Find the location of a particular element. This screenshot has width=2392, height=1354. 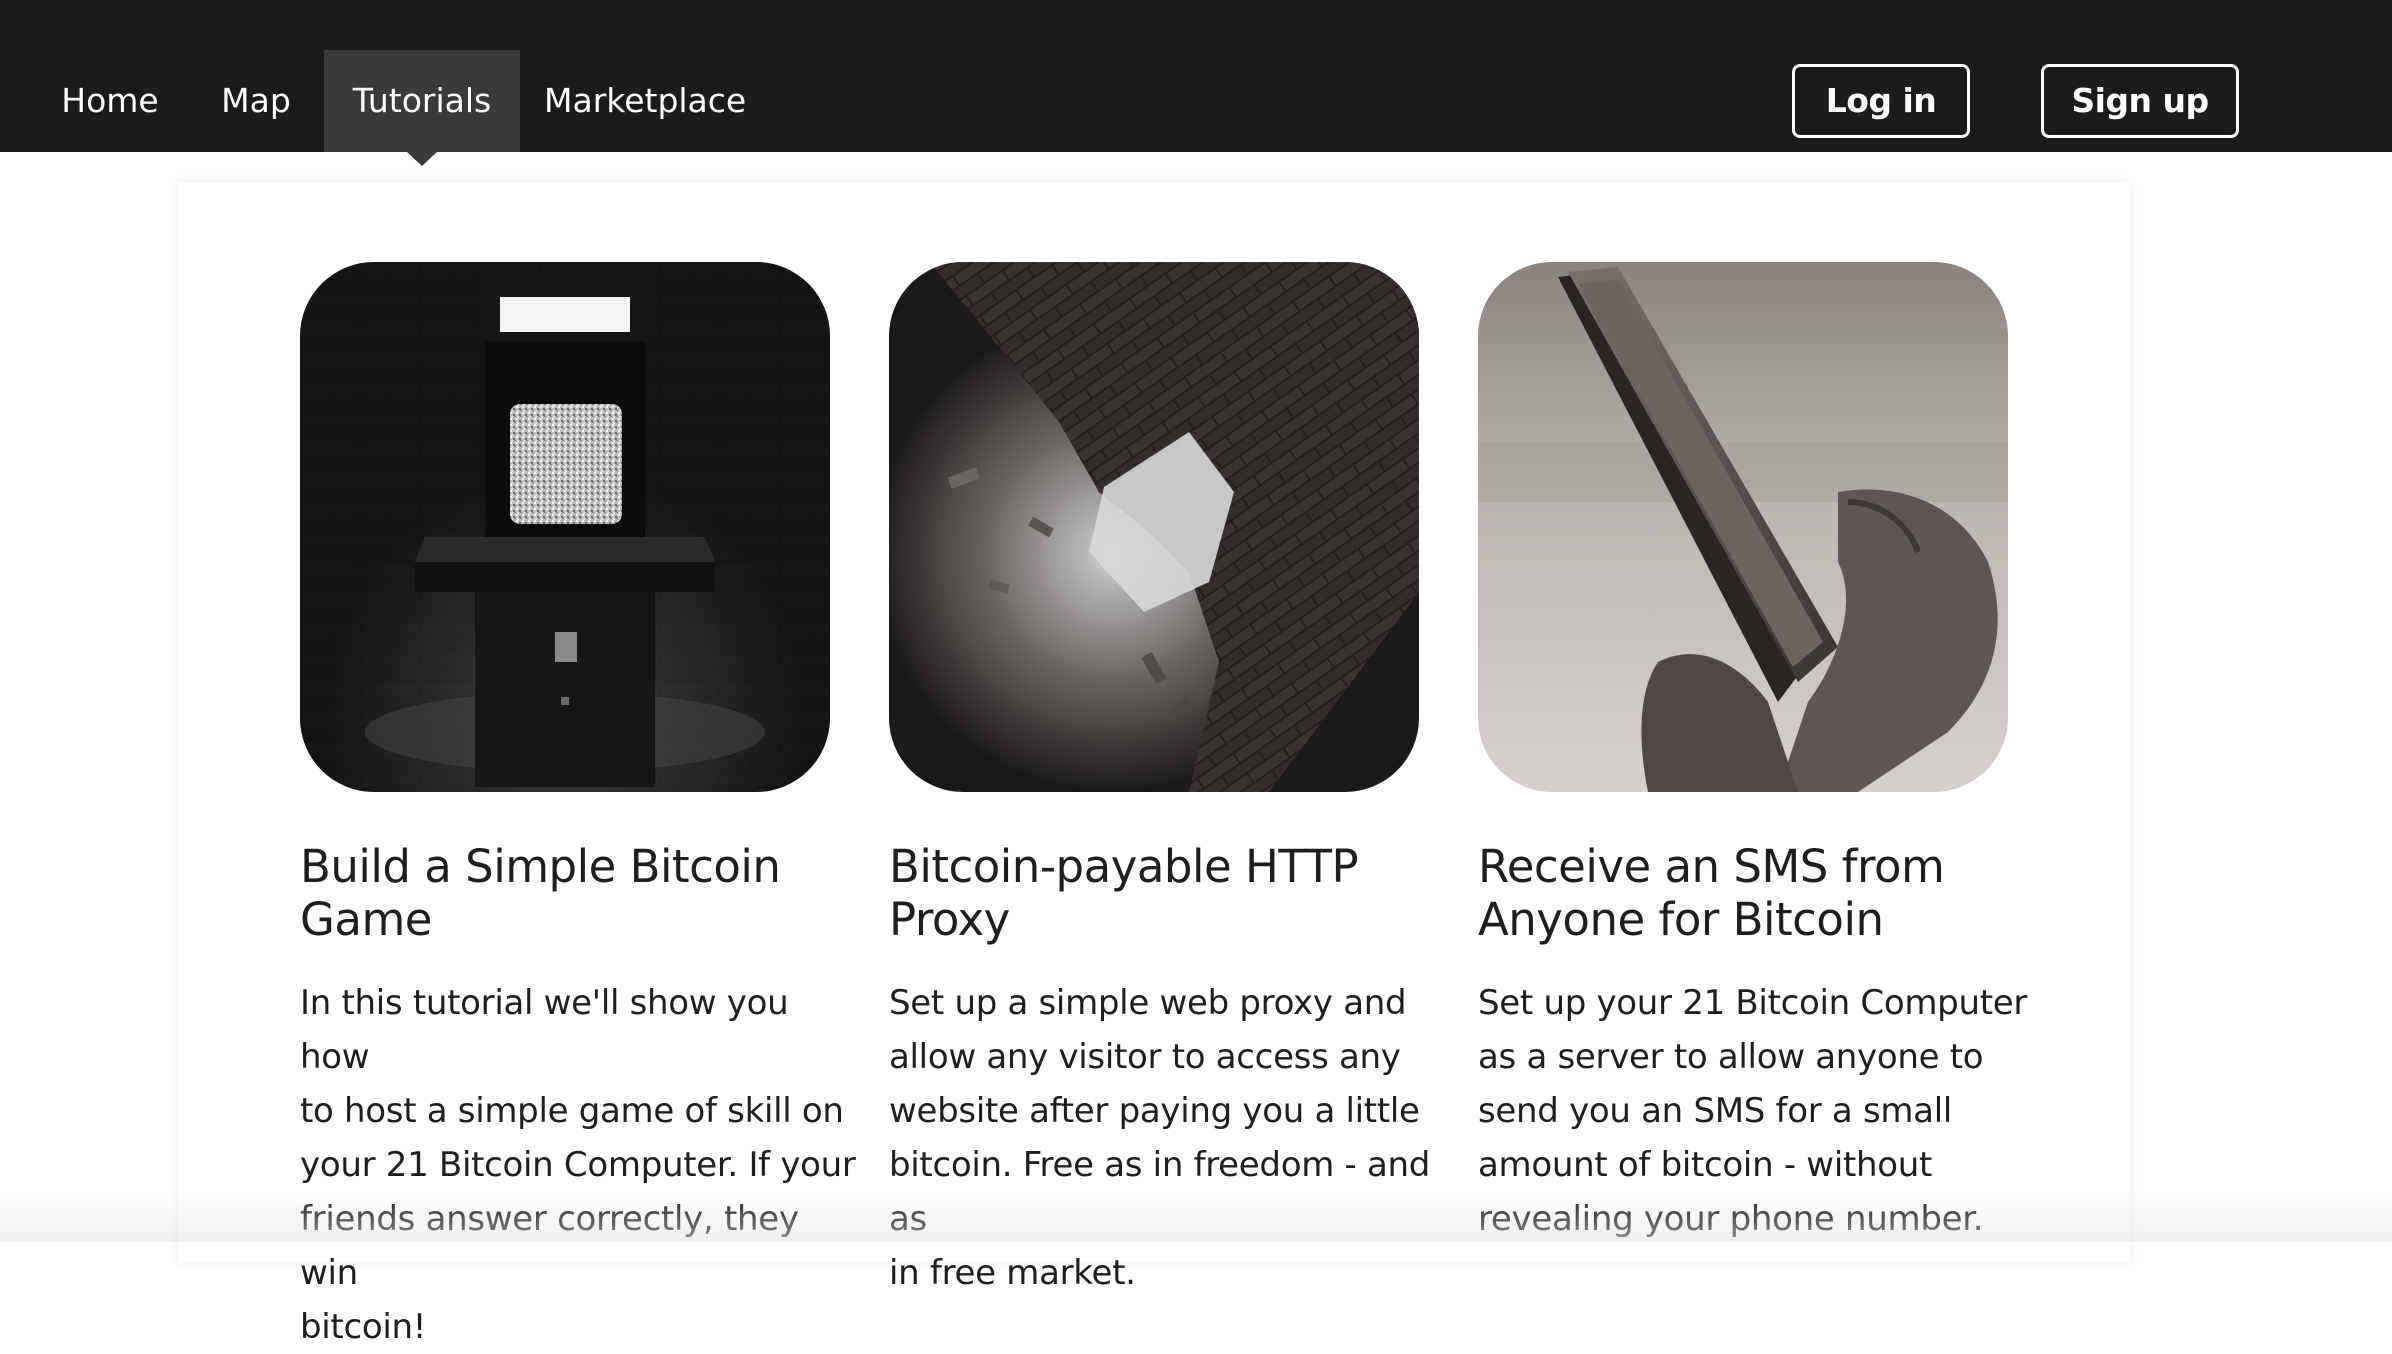

card-title-line: Proxy is located at coordinates (949, 919).